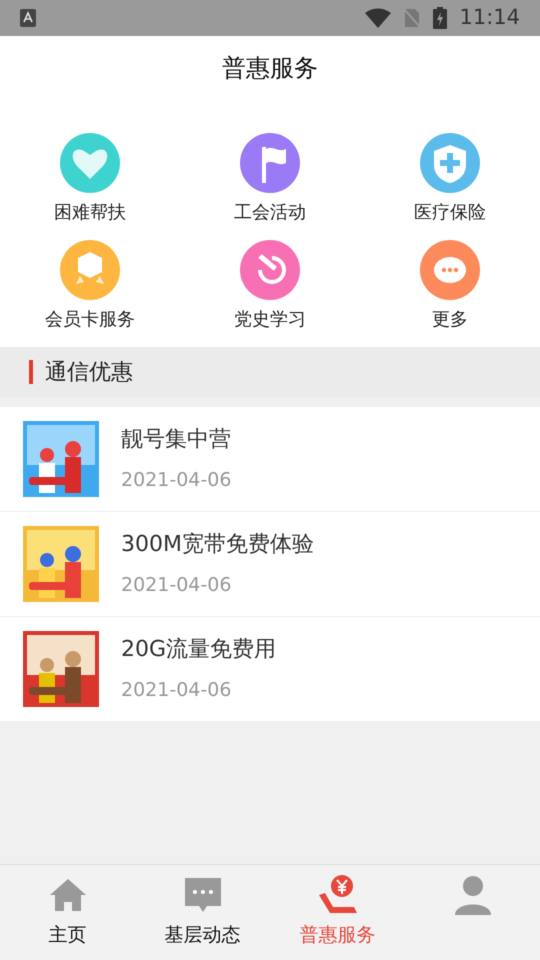 The image size is (540, 960). Describe the element at coordinates (450, 179) in the screenshot. I see `service-shortcut: 医疗保险` at that location.